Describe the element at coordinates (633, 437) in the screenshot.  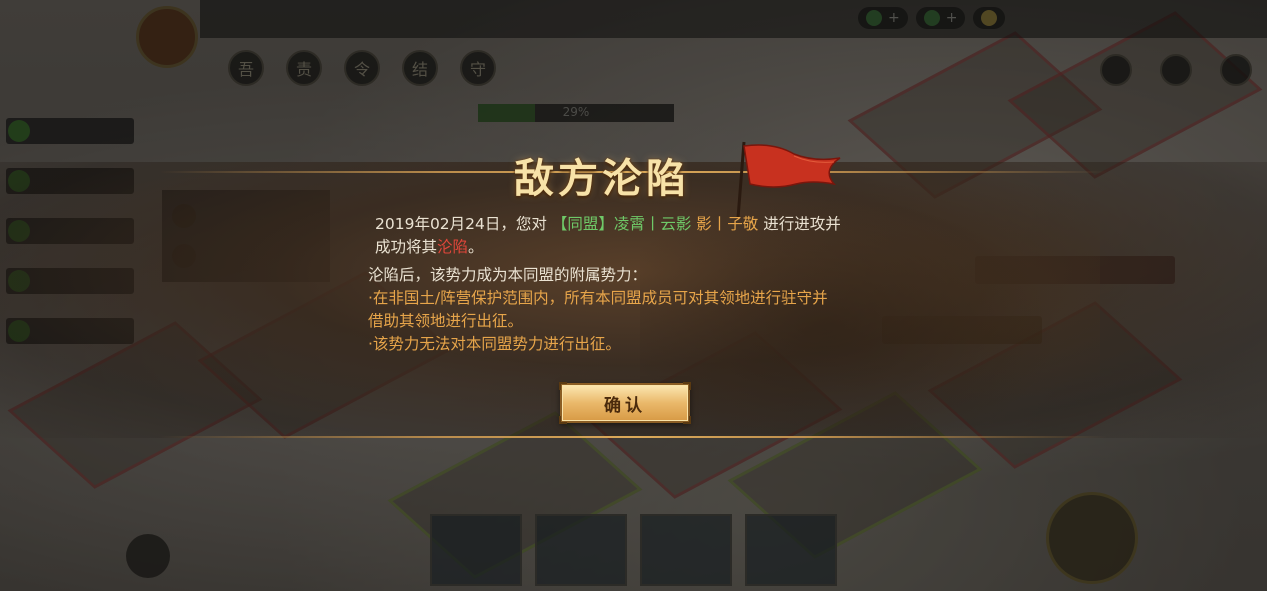
I see `dialog-bottom-border` at that location.